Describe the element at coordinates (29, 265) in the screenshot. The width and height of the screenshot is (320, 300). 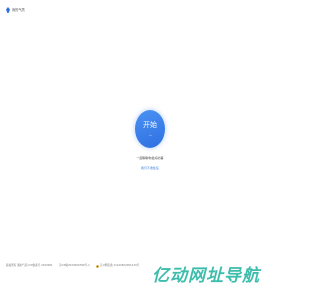
I see `footer-copyright: 版权所有 我的气质 ICP备案号 2023001` at that location.